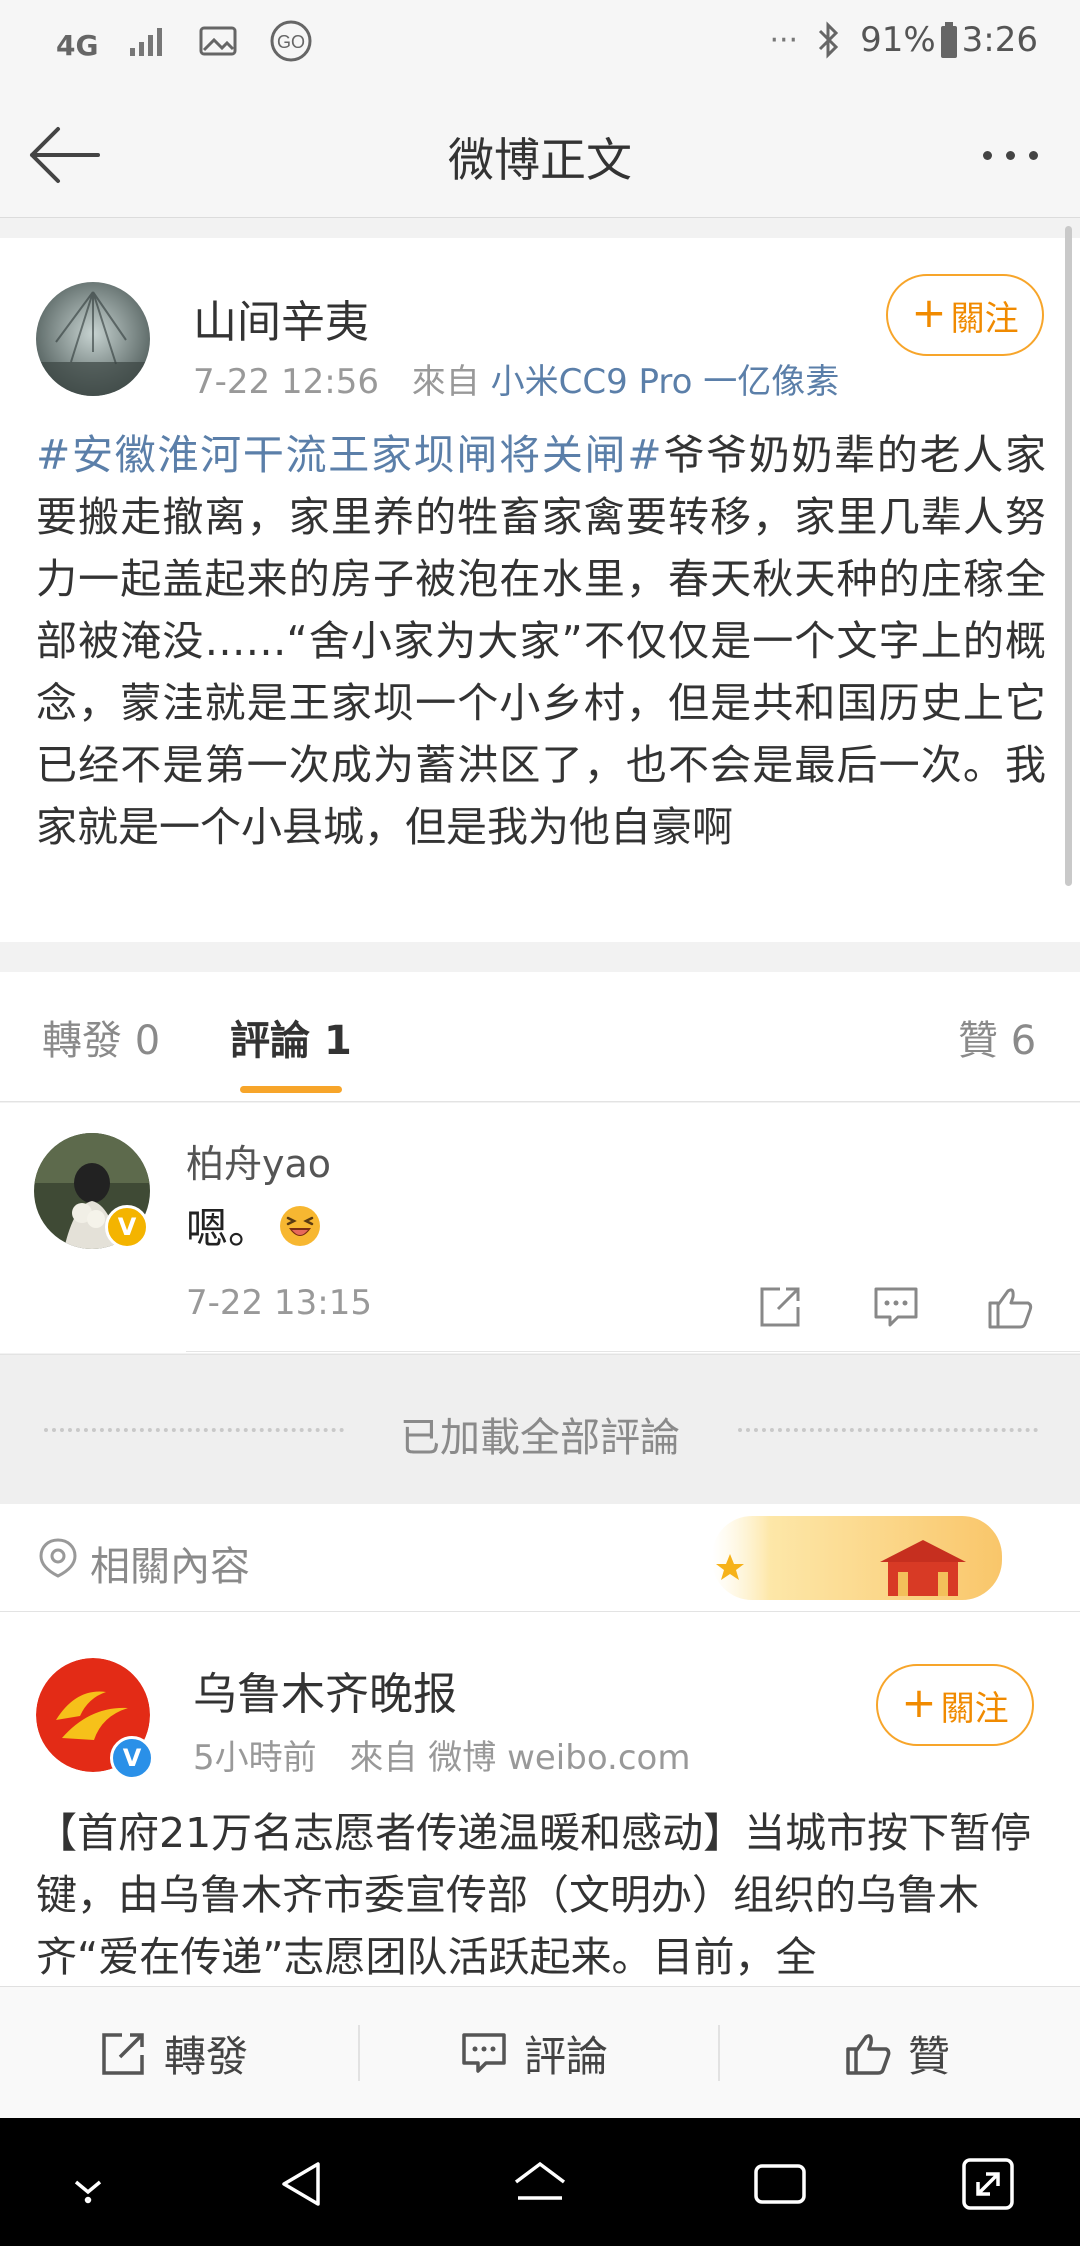  I want to click on home-nav-icon, so click(540, 2184).